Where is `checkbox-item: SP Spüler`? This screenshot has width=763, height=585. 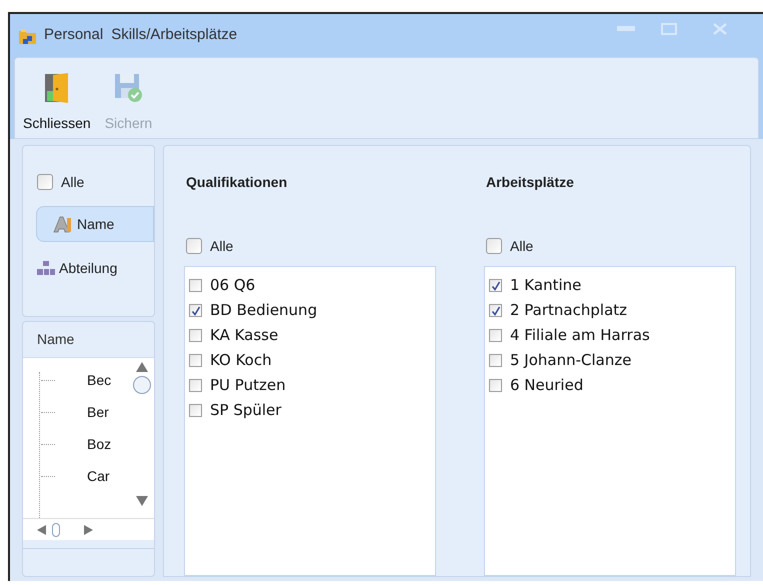 checkbox-item: SP Spüler is located at coordinates (235, 410).